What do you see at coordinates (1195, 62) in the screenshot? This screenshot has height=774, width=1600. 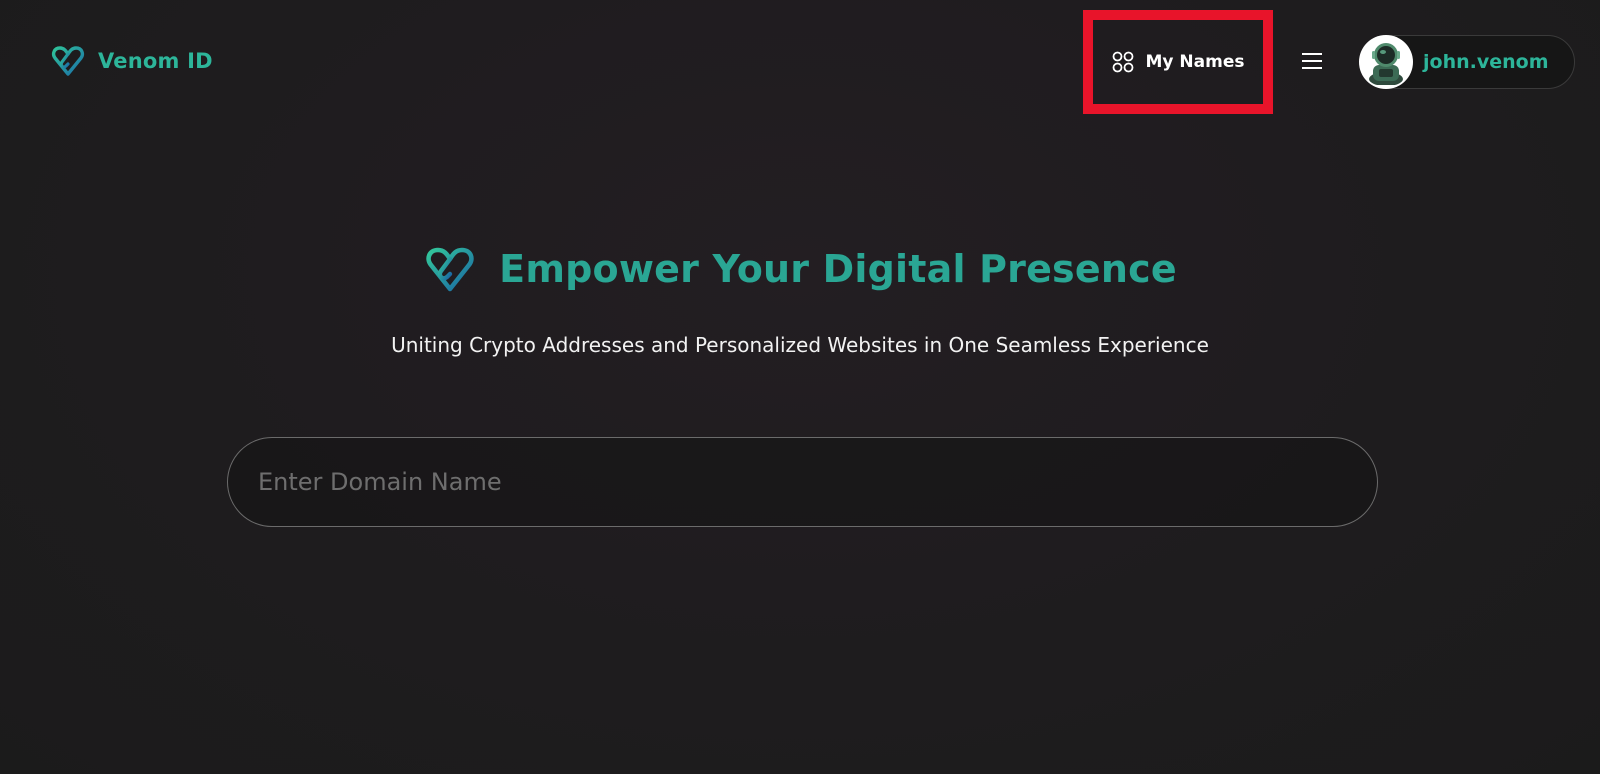 I see `my-names-label: My Names` at bounding box center [1195, 62].